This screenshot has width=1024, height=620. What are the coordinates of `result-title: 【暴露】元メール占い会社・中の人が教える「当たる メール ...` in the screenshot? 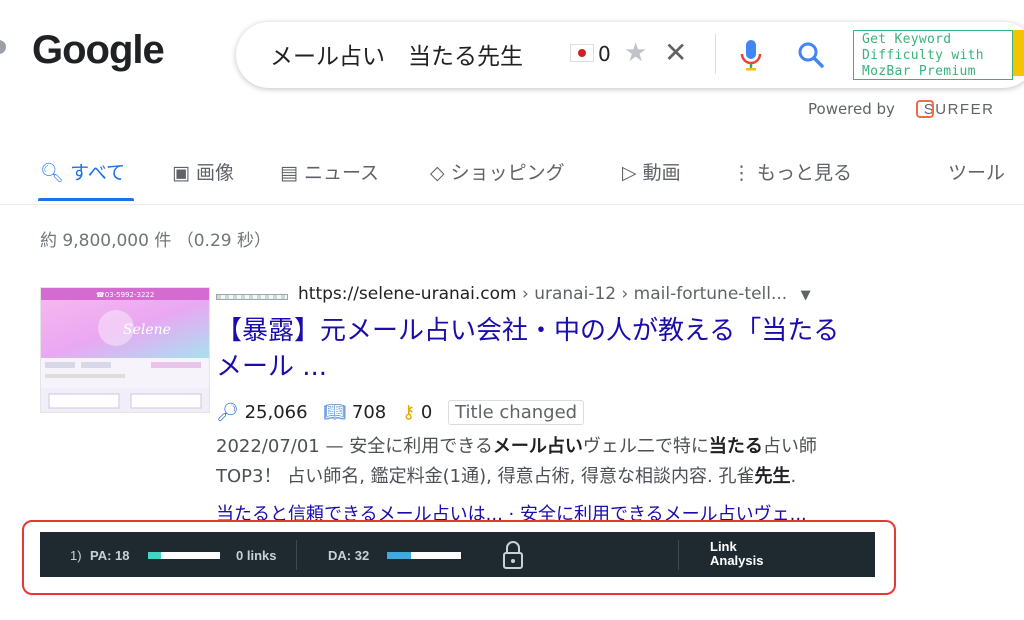 It's located at (586, 349).